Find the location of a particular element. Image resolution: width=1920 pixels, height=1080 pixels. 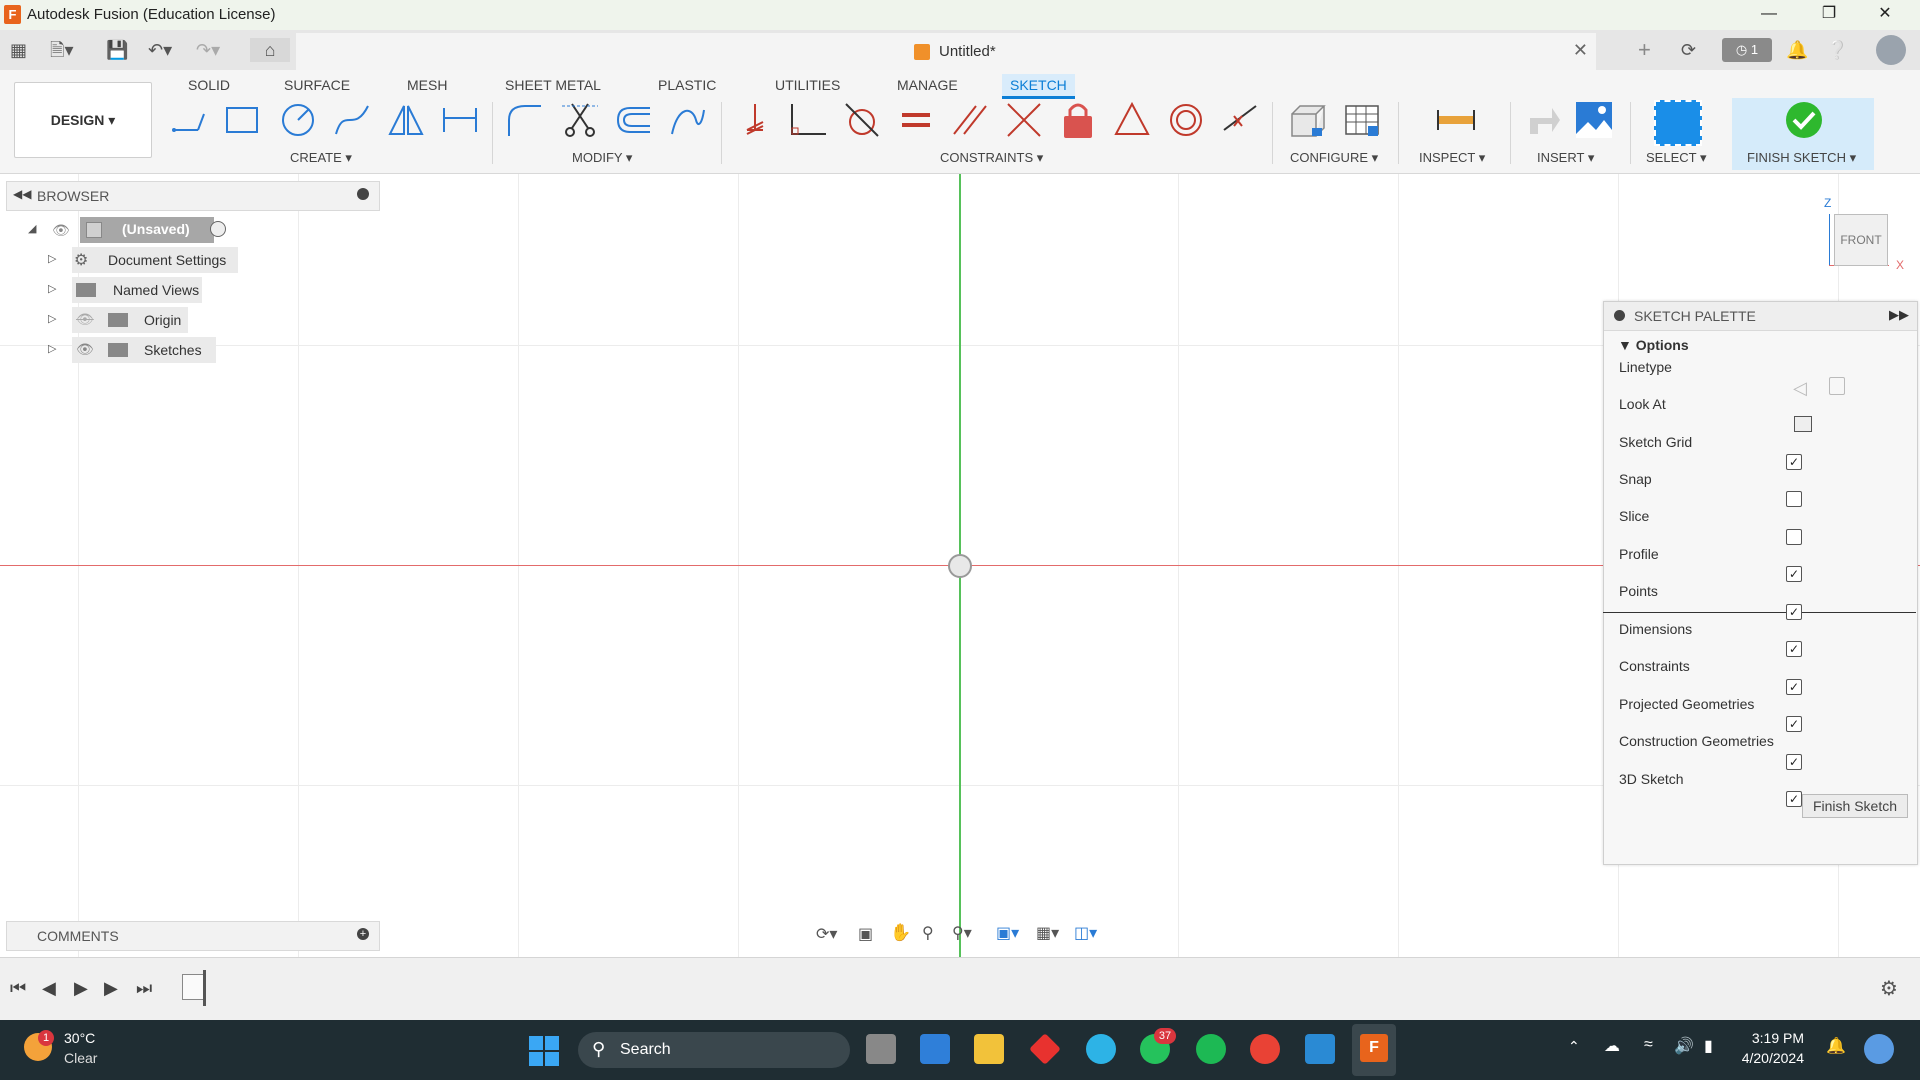

configure-group-label: CONFIGURE ▾ is located at coordinates (1334, 158).